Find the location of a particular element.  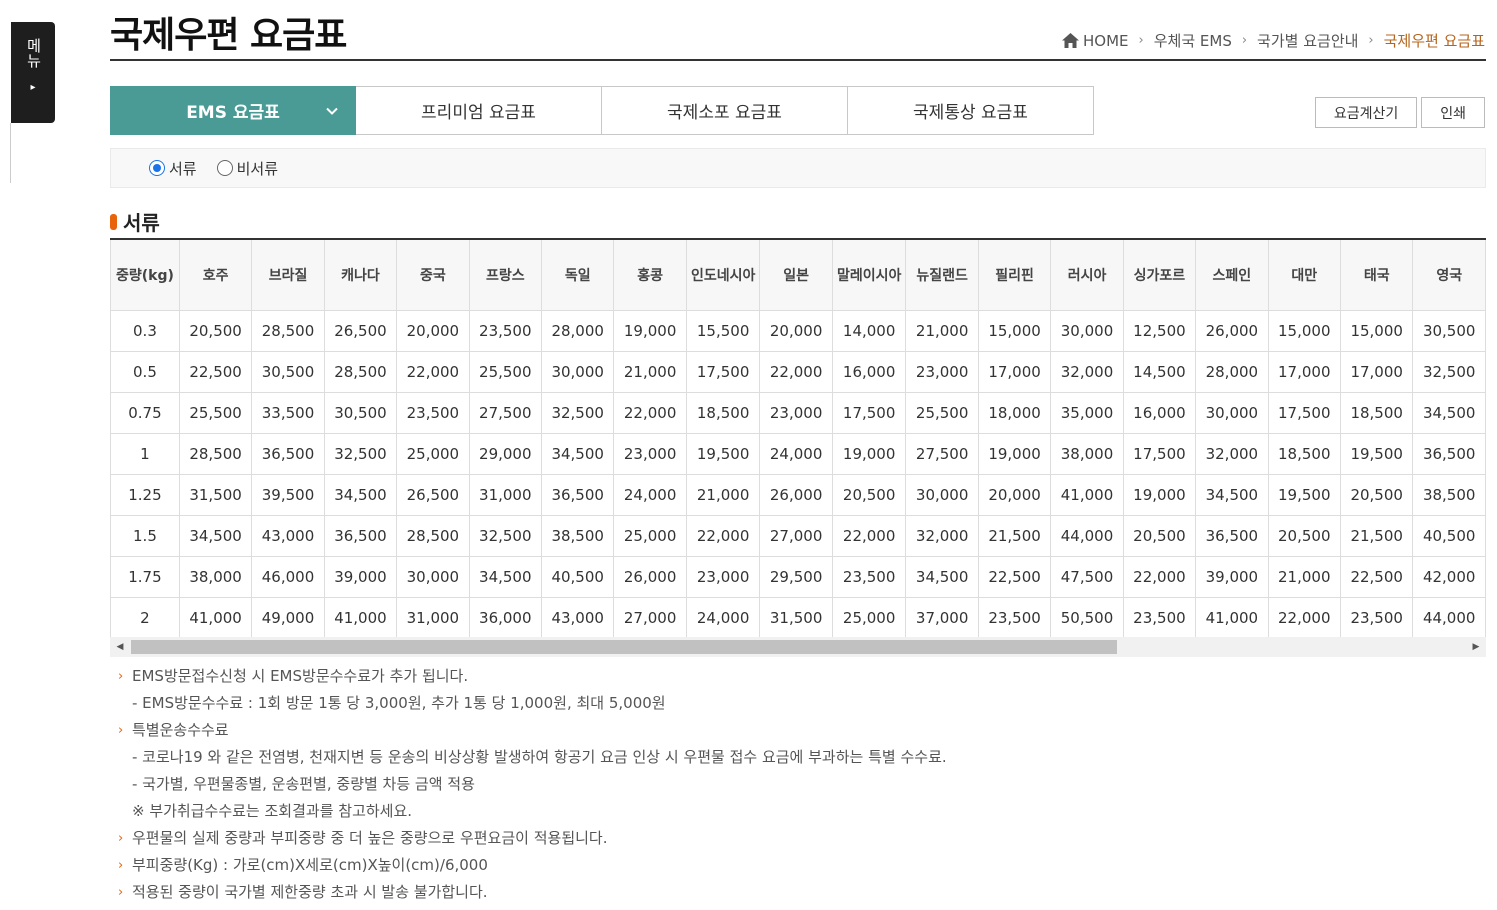

note-text: - 국가별, 우편물종별, 운송편별, 중량별 차등 금액 적용 is located at coordinates (303, 784).